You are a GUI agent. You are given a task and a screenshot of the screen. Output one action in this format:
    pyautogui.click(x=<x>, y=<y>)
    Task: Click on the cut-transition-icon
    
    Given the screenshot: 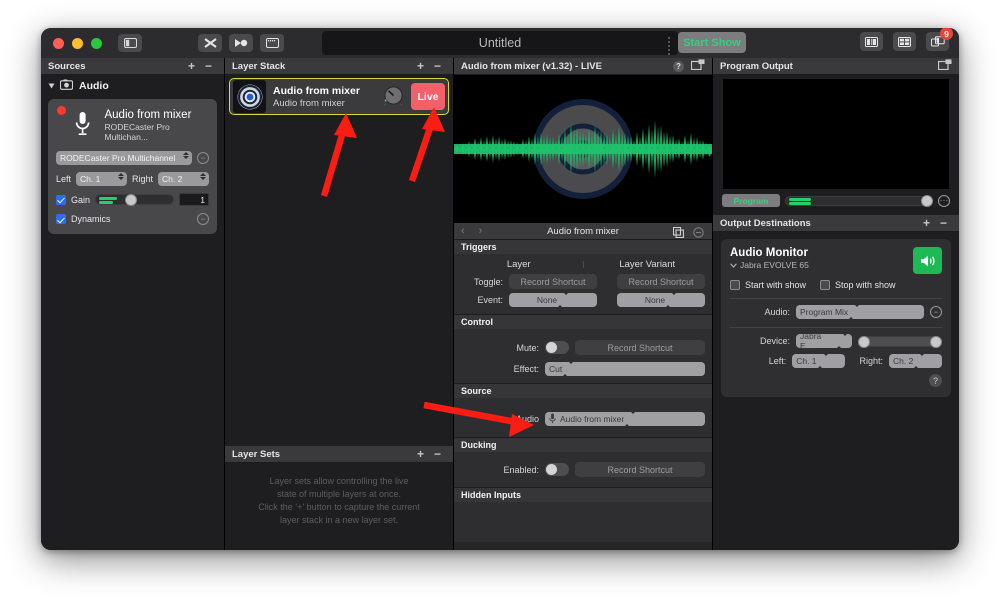 What is the action you would take?
    pyautogui.click(x=241, y=43)
    